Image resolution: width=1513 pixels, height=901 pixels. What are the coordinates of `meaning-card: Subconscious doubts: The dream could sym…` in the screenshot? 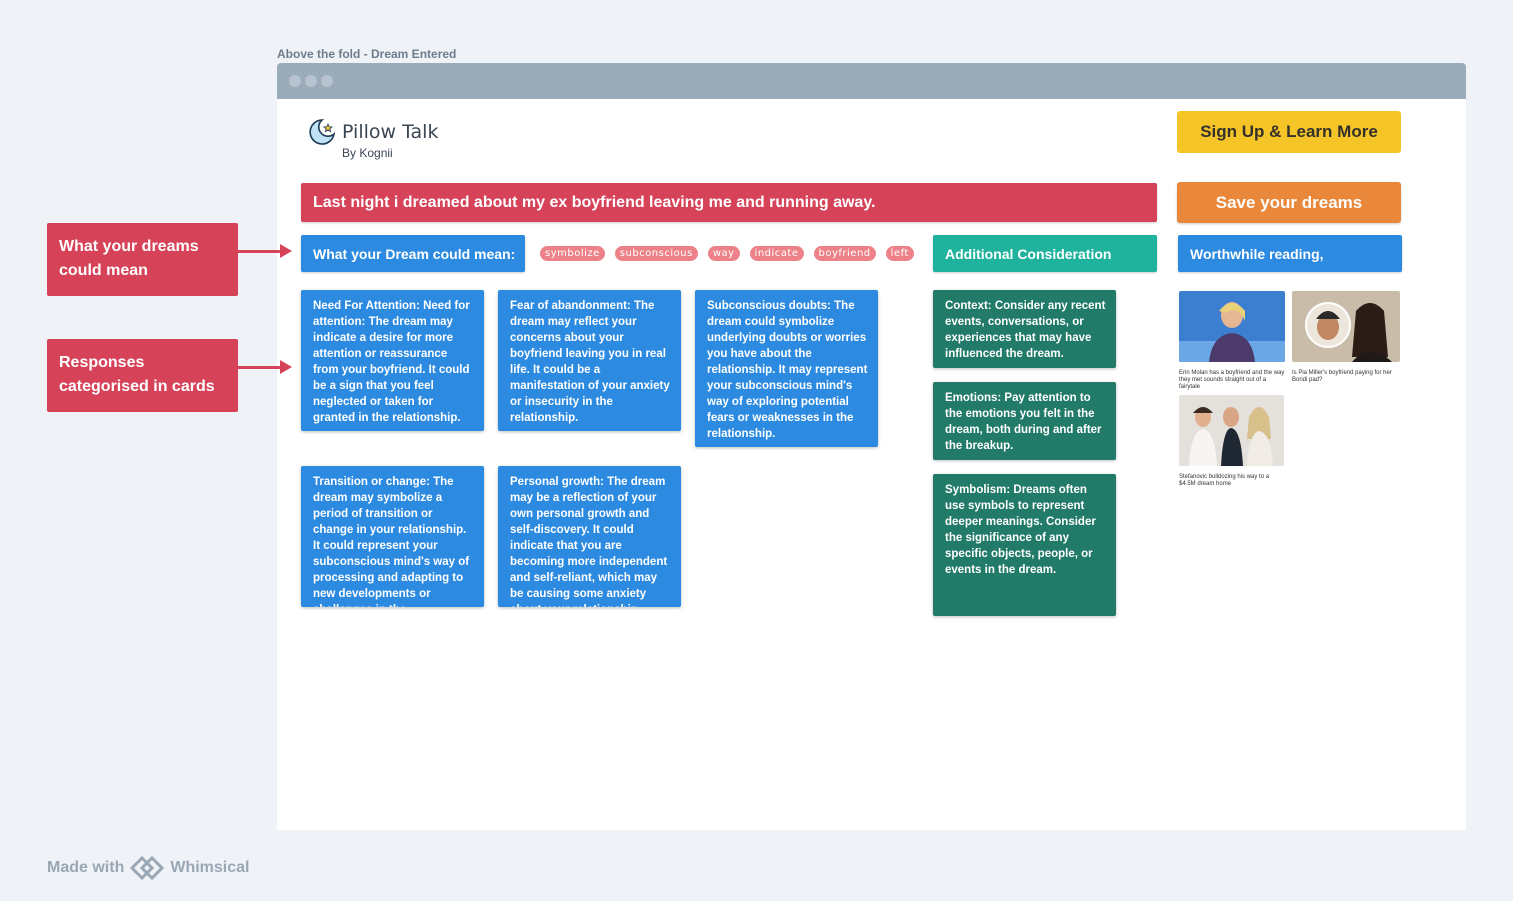 It's located at (786, 368).